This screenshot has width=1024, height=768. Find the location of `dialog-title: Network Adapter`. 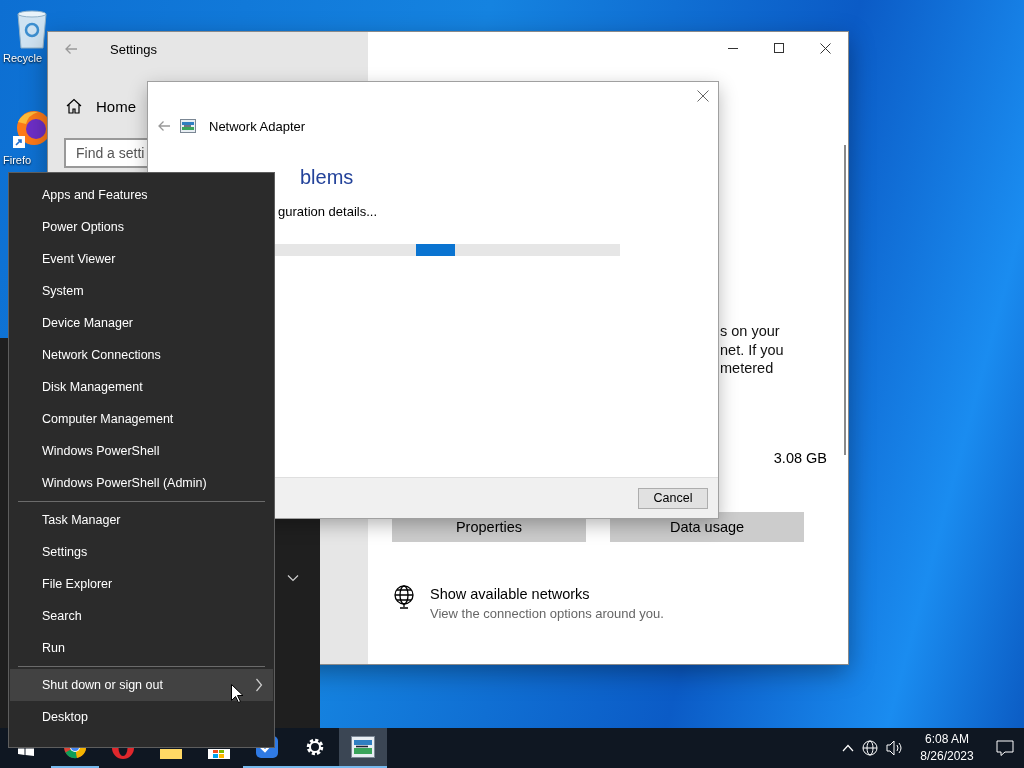

dialog-title: Network Adapter is located at coordinates (257, 126).